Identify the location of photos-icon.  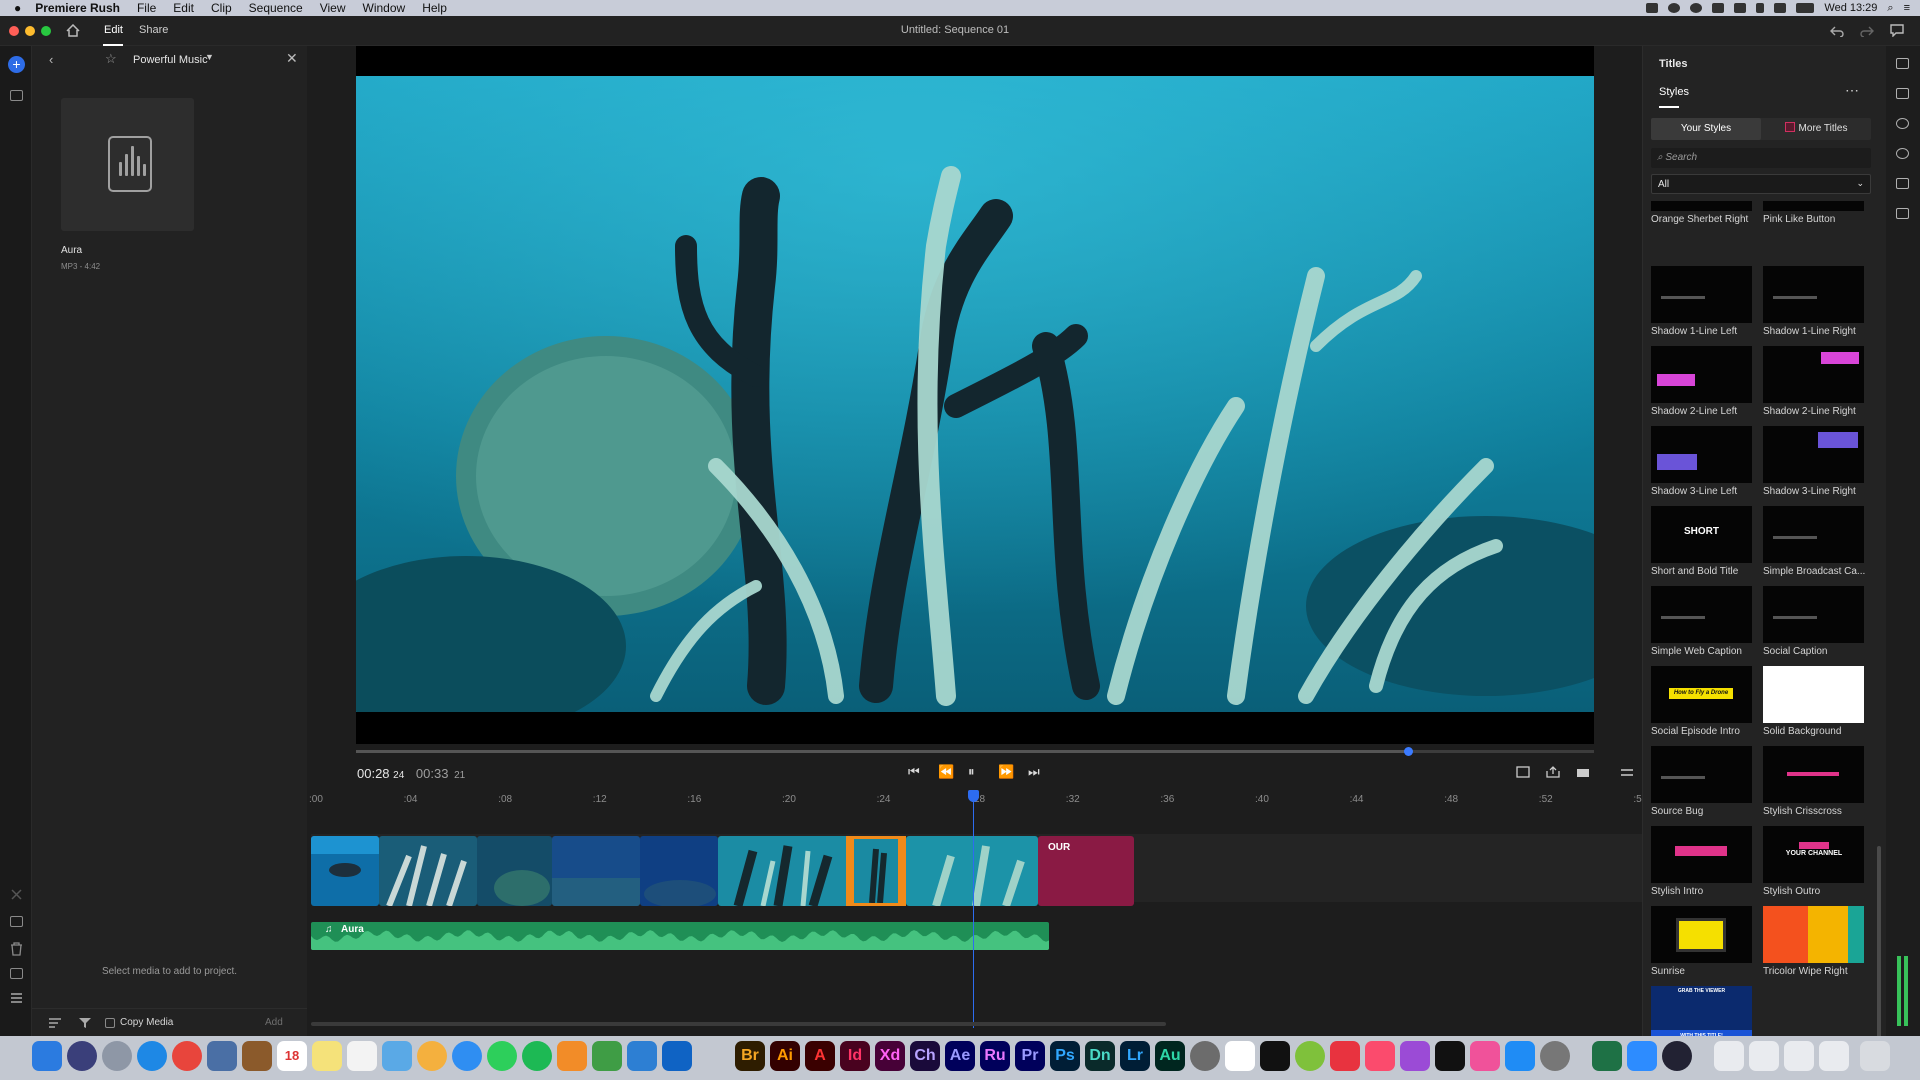
(432, 1056).